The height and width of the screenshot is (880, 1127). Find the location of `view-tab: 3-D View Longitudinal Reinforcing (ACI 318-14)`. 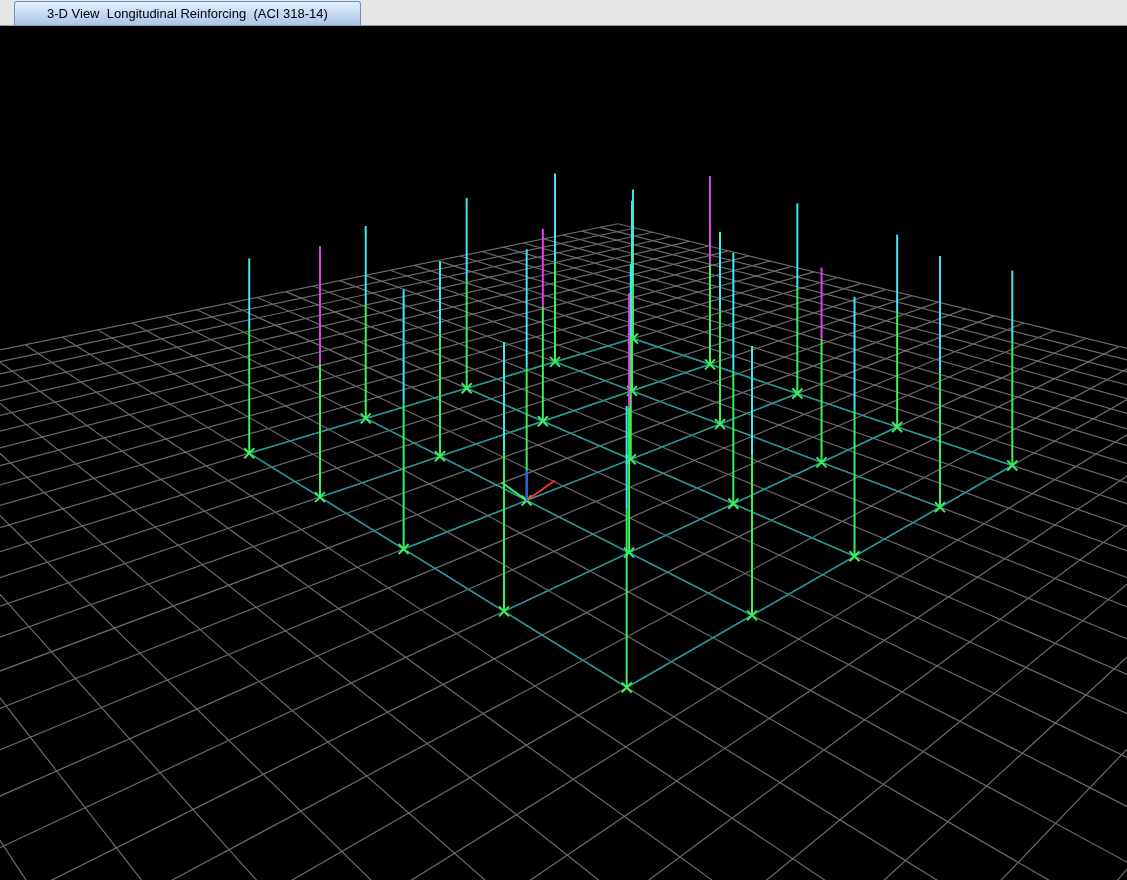

view-tab: 3-D View Longitudinal Reinforcing (ACI 318-14) is located at coordinates (187, 13).